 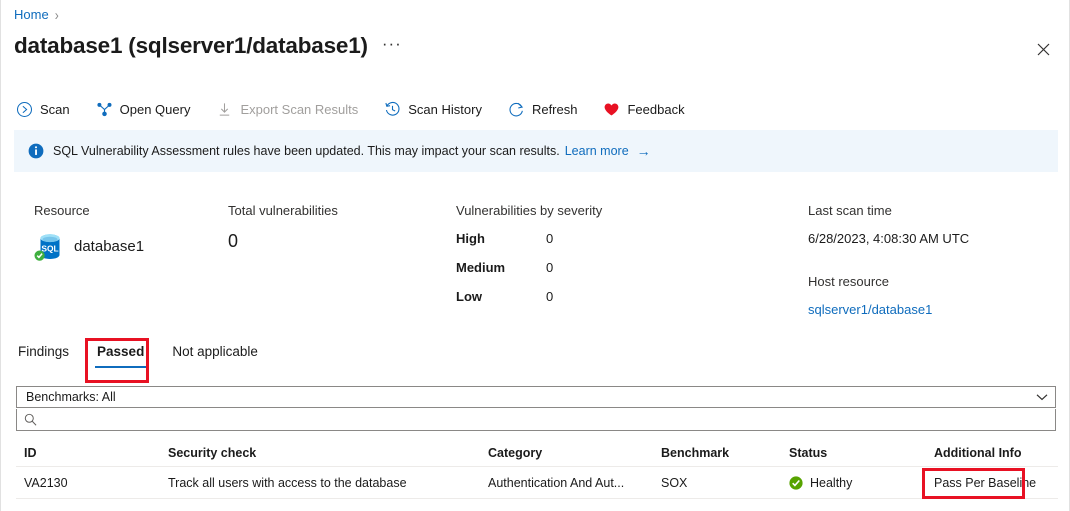 What do you see at coordinates (550, 267) in the screenshot?
I see `severity-value-medium: 0` at bounding box center [550, 267].